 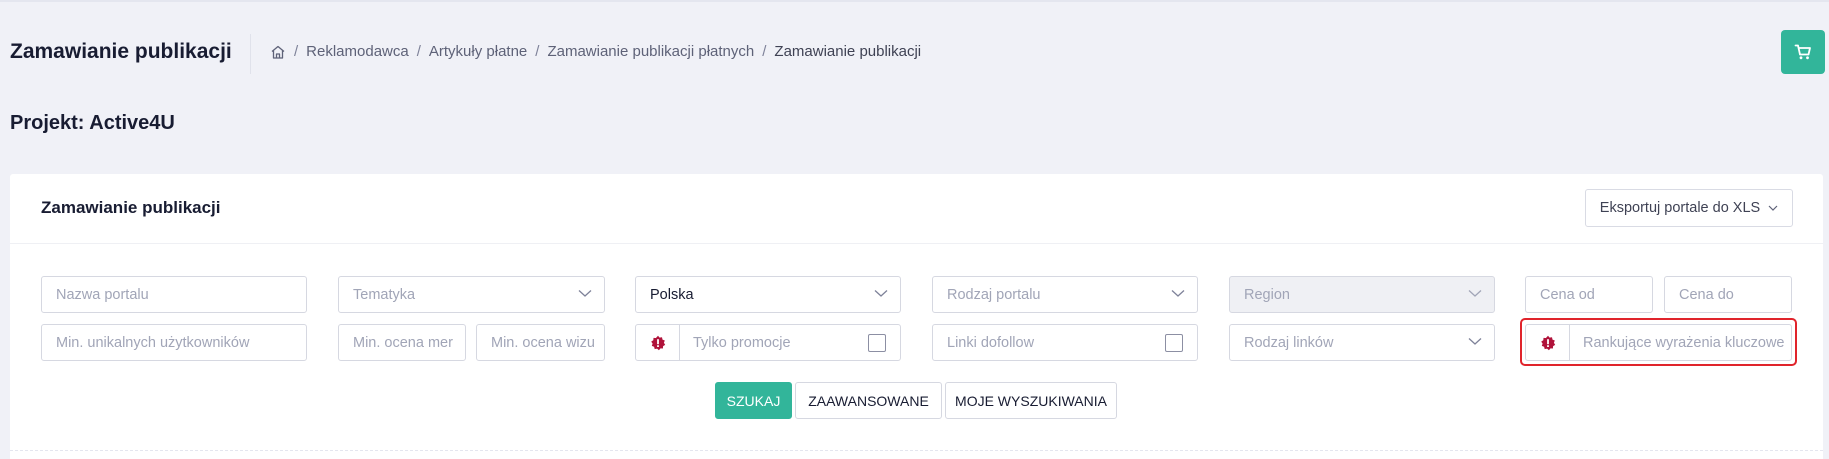 I want to click on promo-only-label: Tylko promocje, so click(x=742, y=342).